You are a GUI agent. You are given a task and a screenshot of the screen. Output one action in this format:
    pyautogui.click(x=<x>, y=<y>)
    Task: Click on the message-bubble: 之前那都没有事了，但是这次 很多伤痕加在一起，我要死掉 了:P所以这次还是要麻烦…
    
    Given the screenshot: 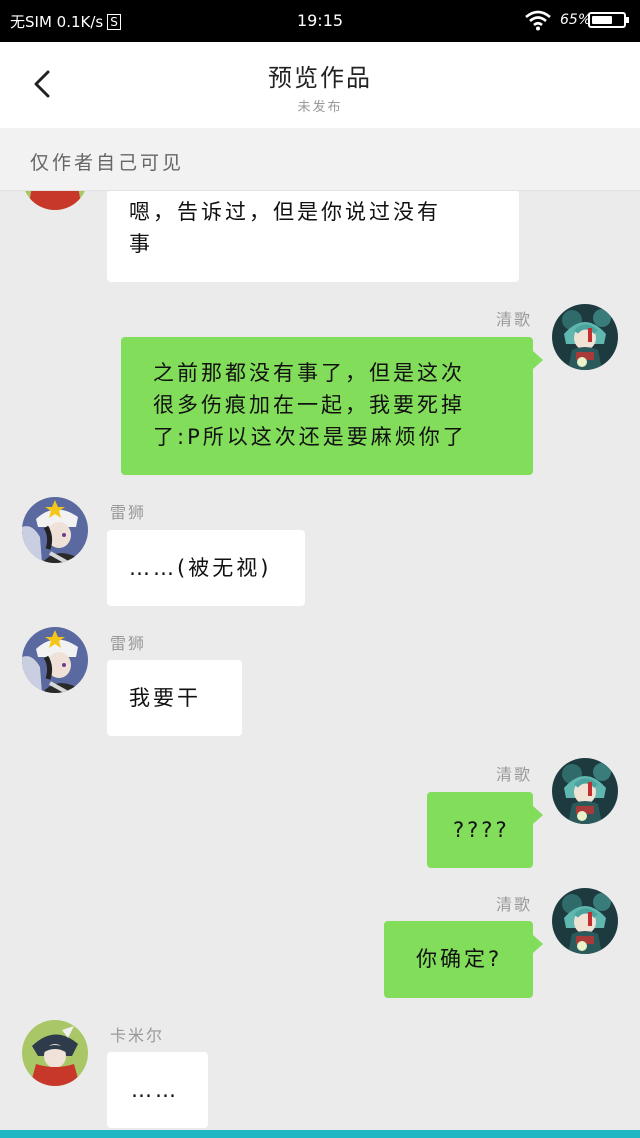 What is the action you would take?
    pyautogui.click(x=332, y=406)
    